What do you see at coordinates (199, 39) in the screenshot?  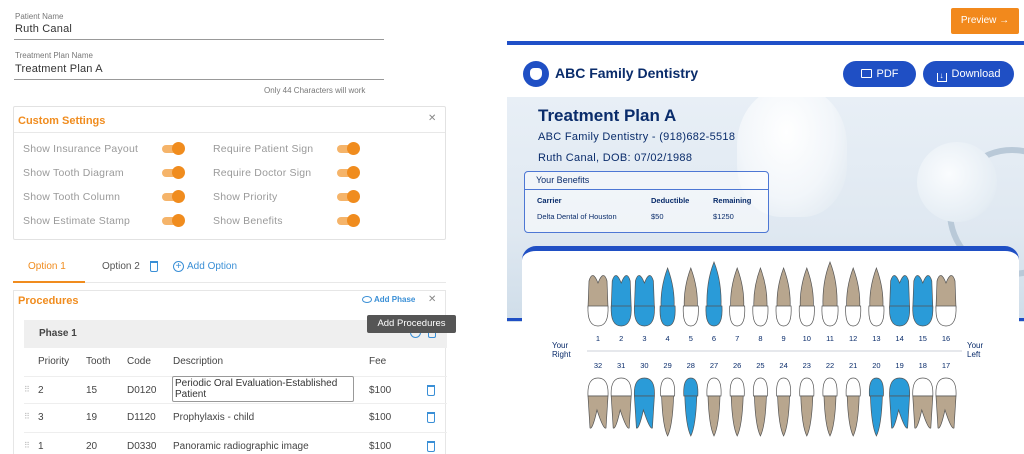 I see `patient-name-underline` at bounding box center [199, 39].